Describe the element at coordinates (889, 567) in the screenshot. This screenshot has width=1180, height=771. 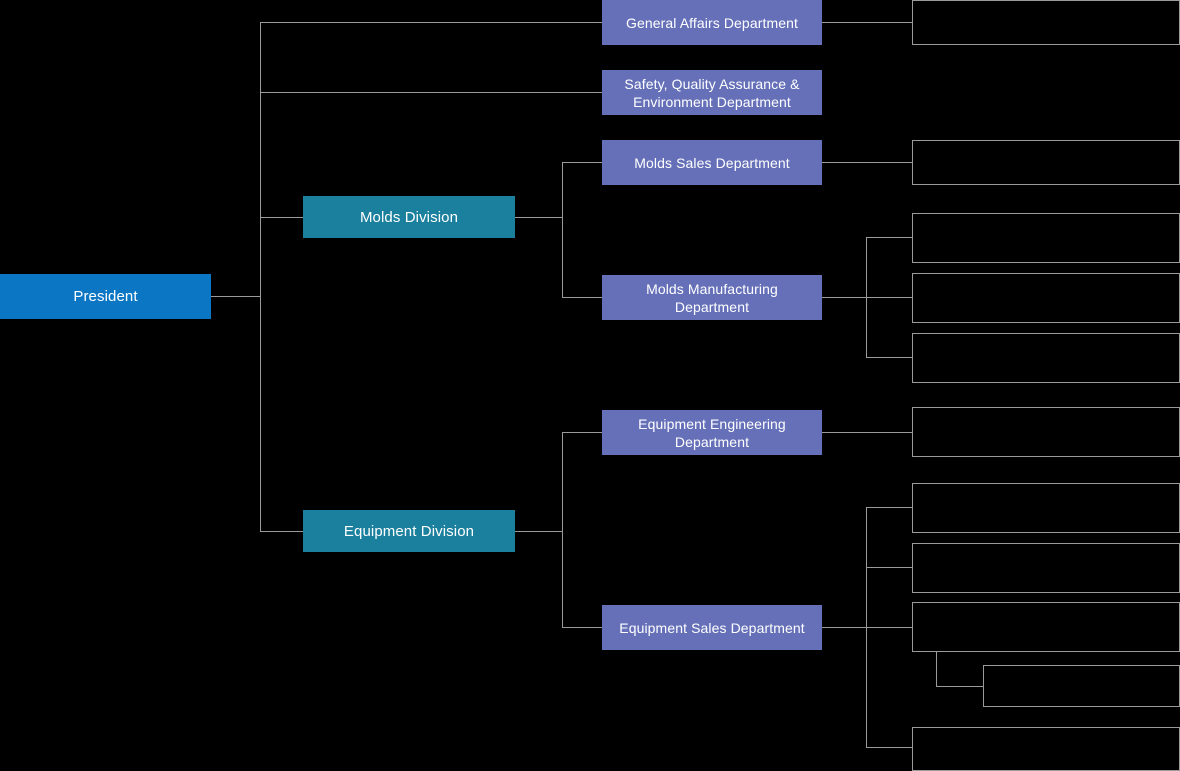
I see `connector-eqsales-to-sec8` at that location.